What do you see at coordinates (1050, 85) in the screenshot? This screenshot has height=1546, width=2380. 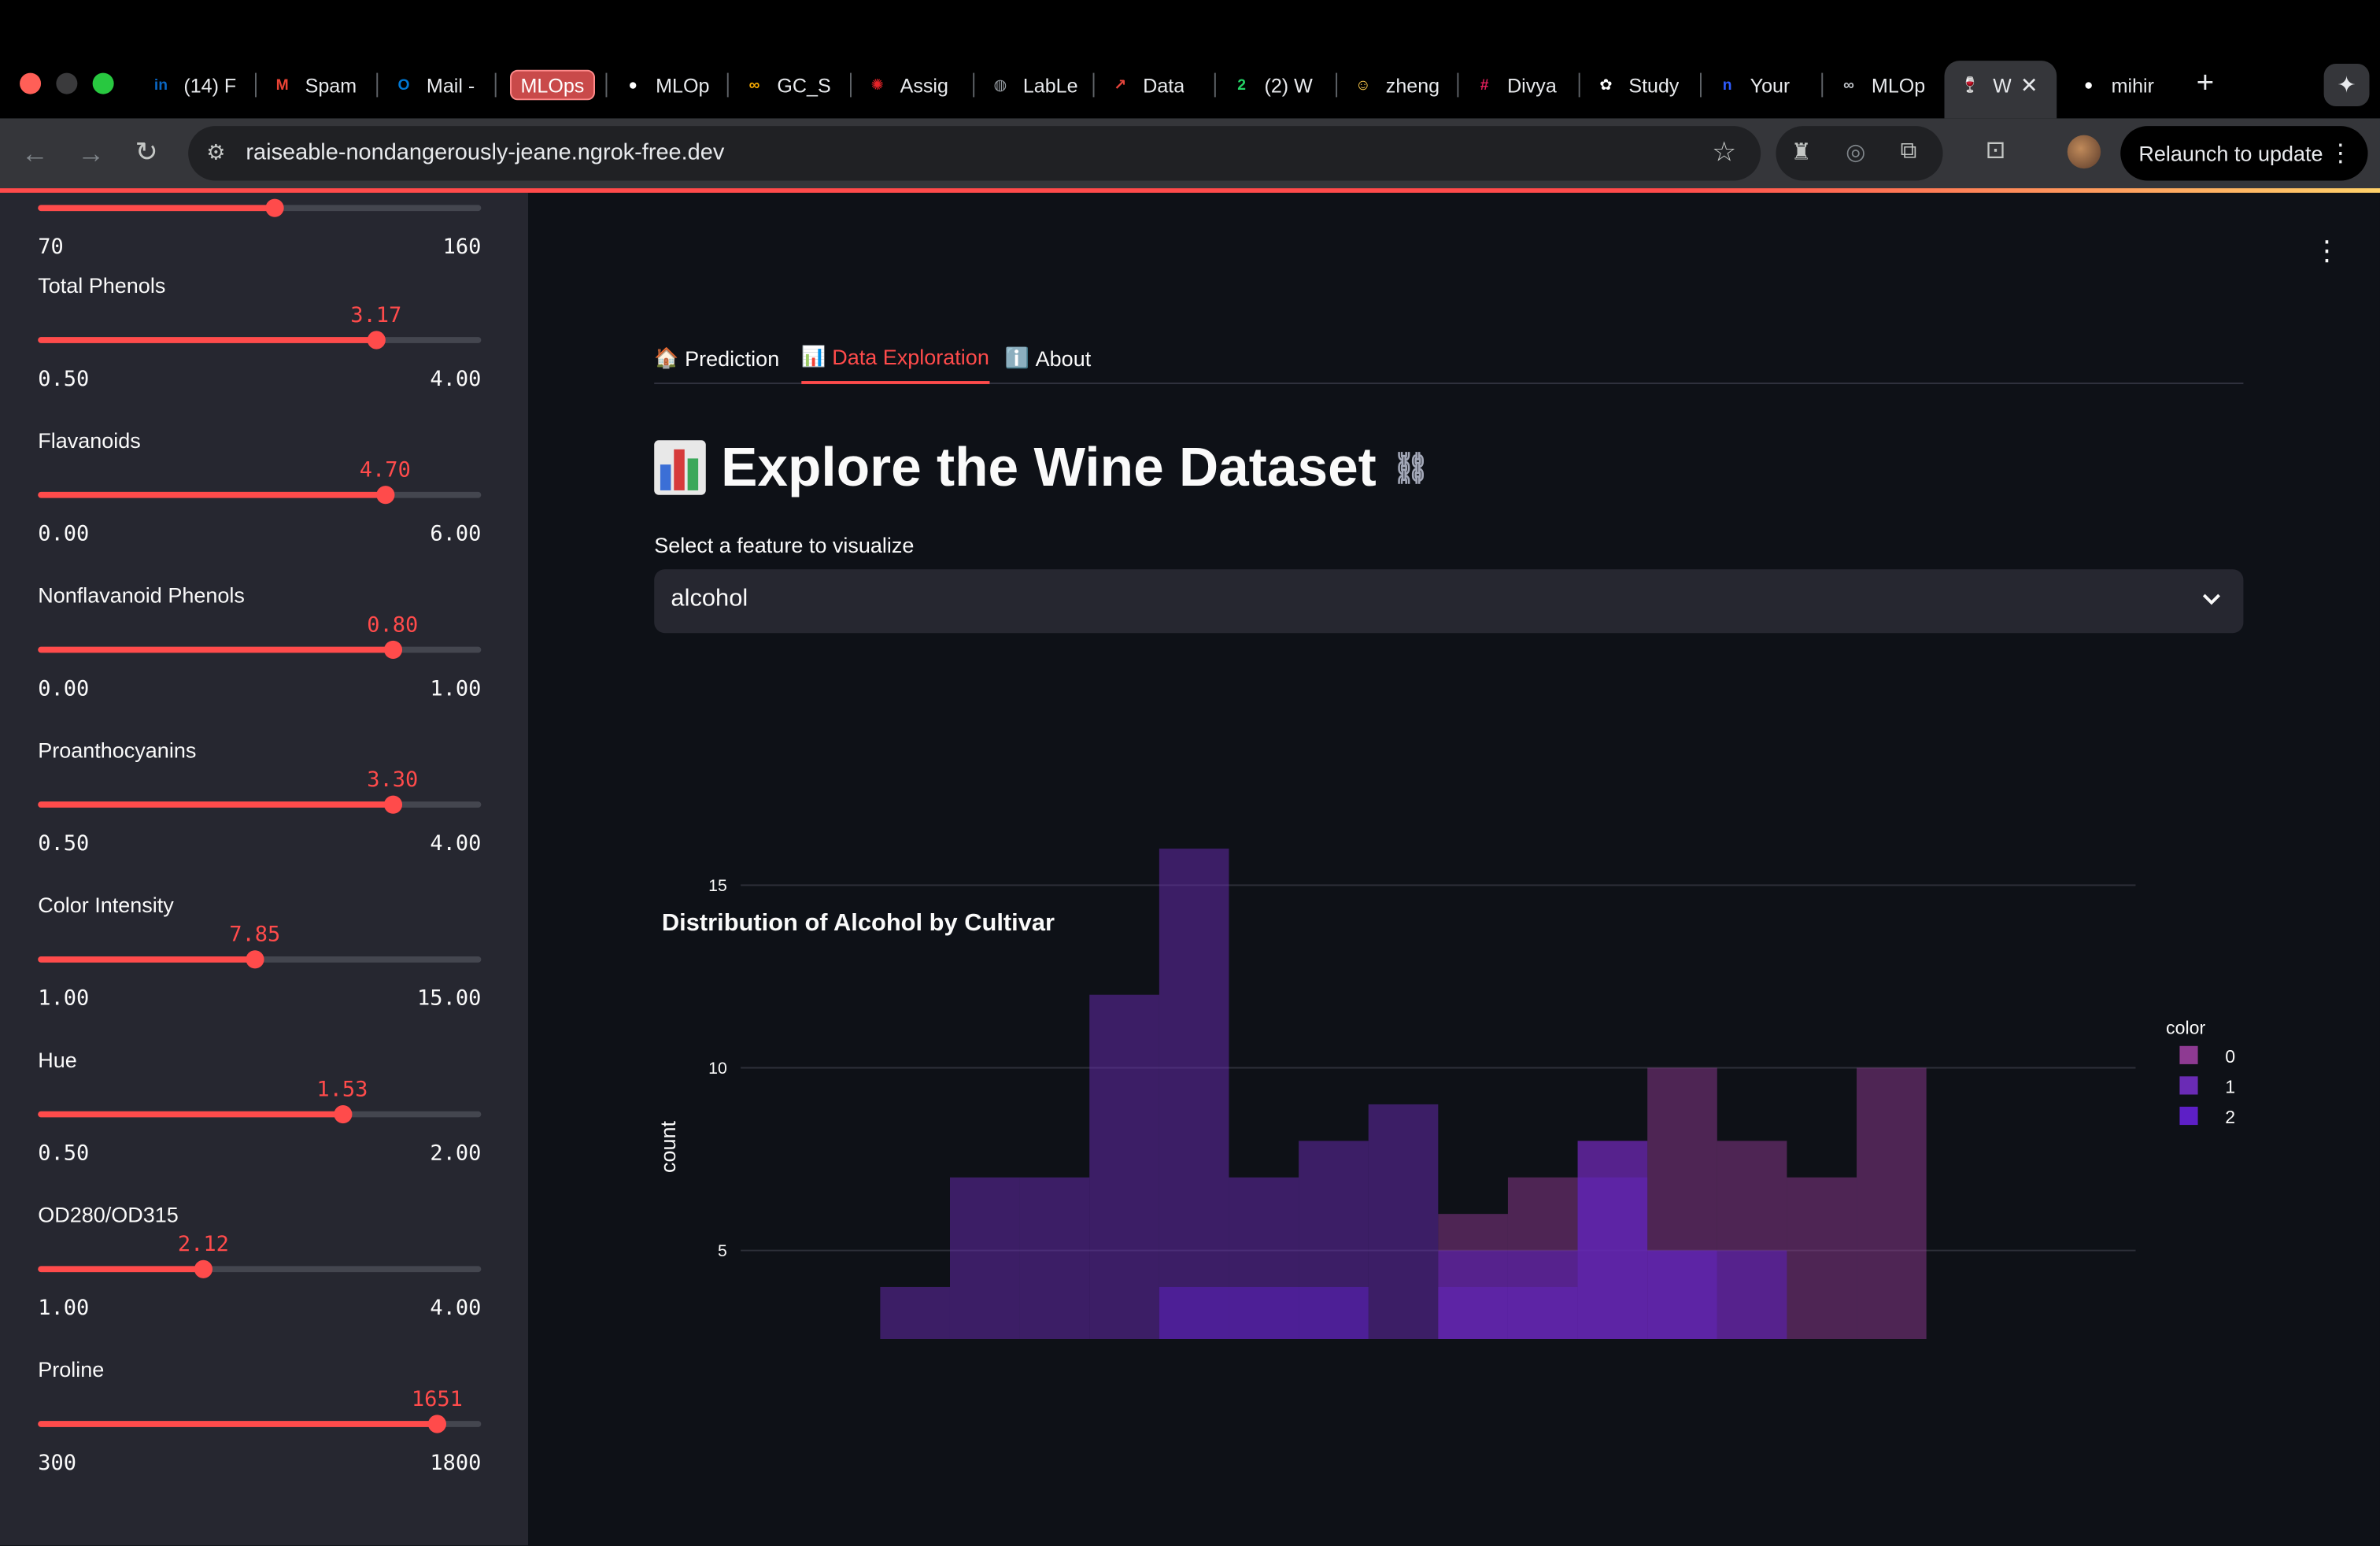 I see `browser-tab-label: LabLe` at bounding box center [1050, 85].